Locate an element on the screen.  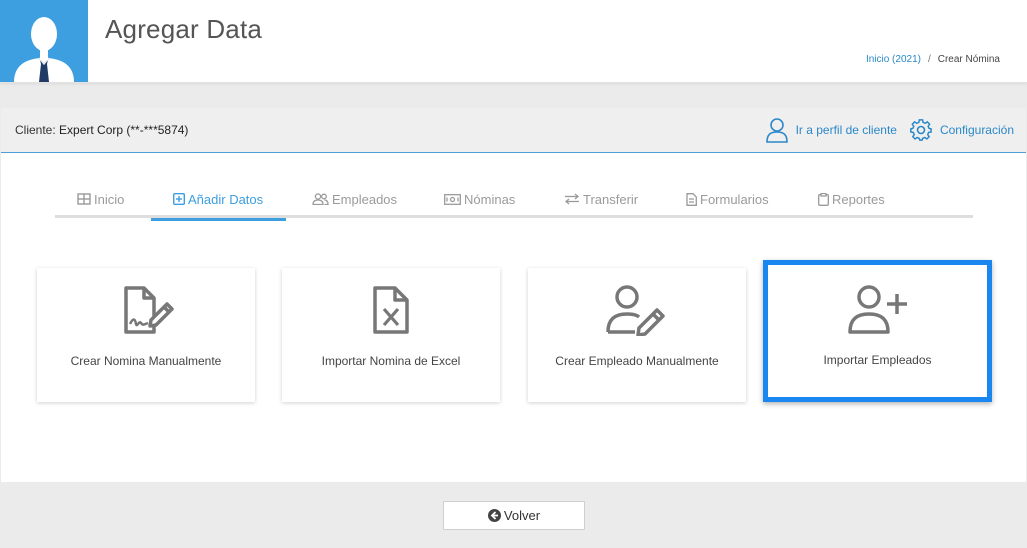
user-plus-icon is located at coordinates (877, 309).